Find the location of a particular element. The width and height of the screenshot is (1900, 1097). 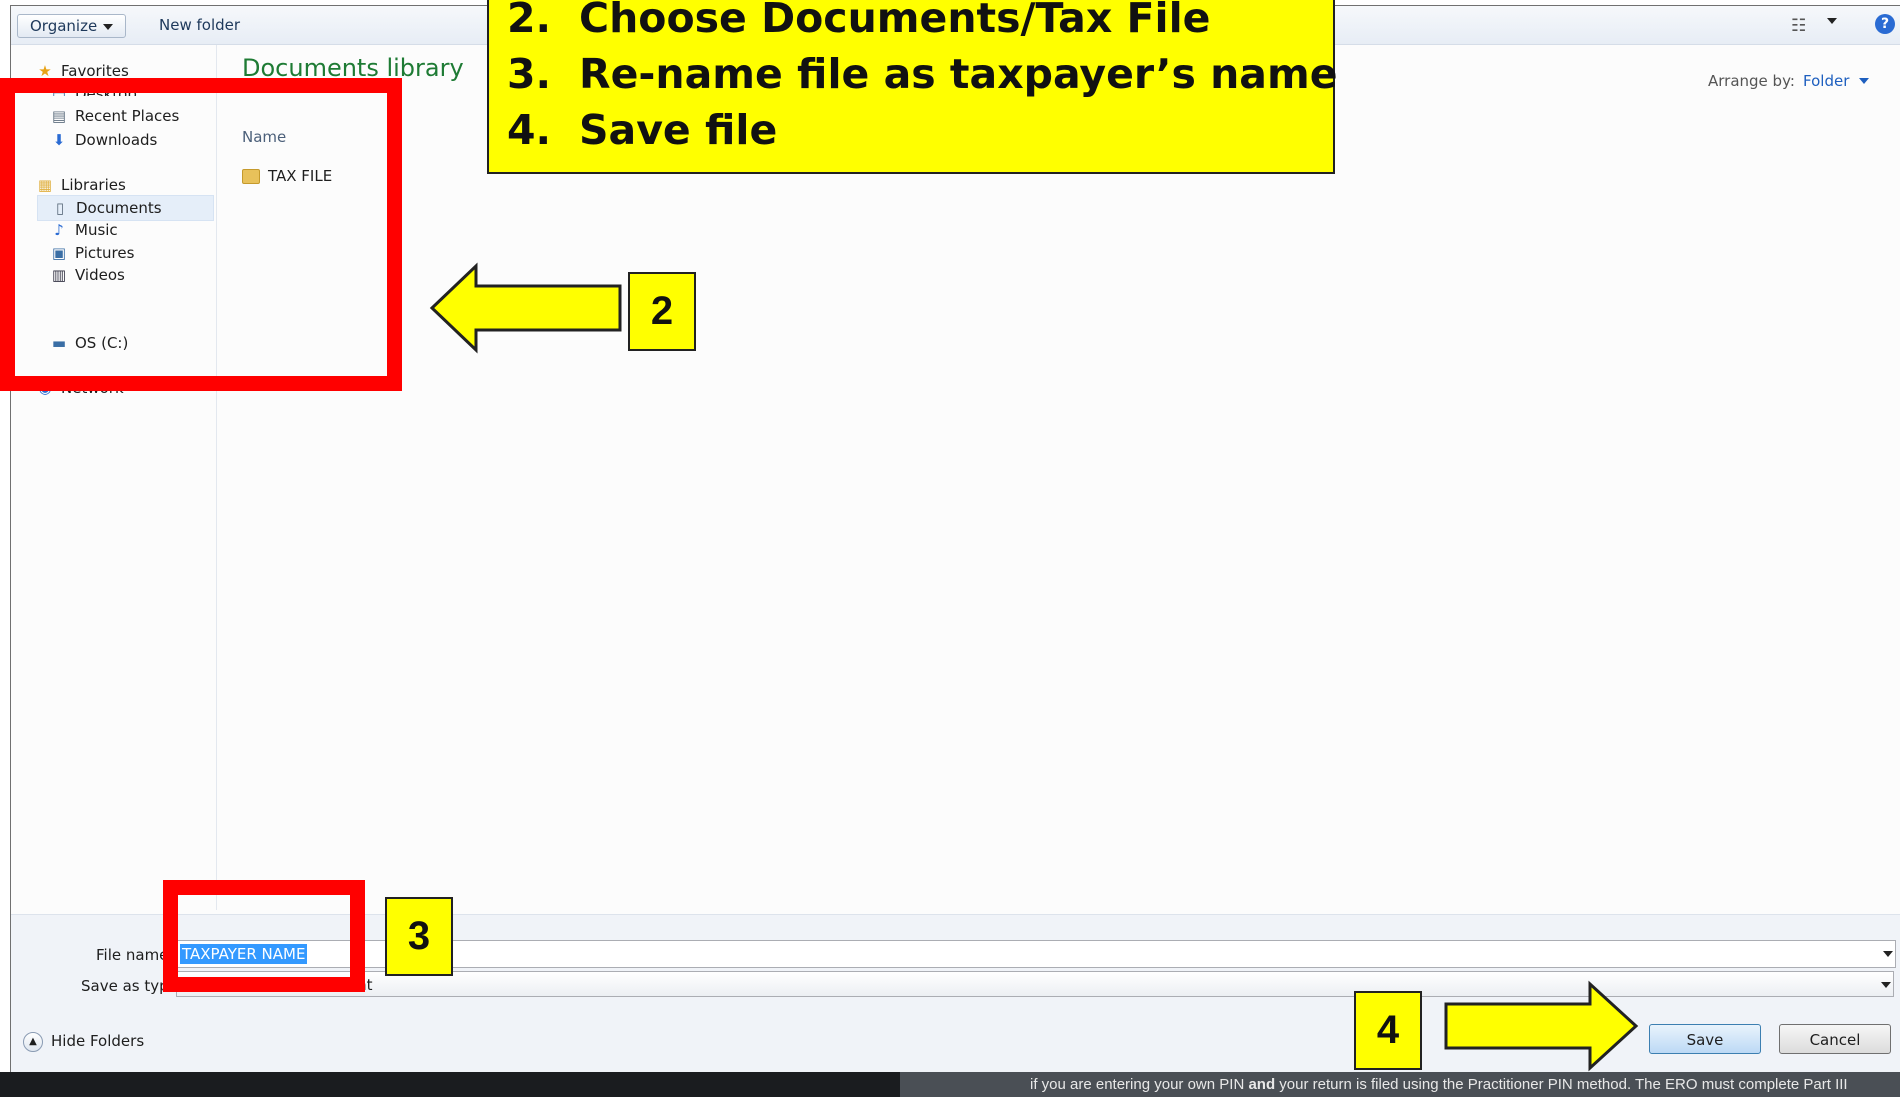

step-3-number: 3. is located at coordinates (529, 74).